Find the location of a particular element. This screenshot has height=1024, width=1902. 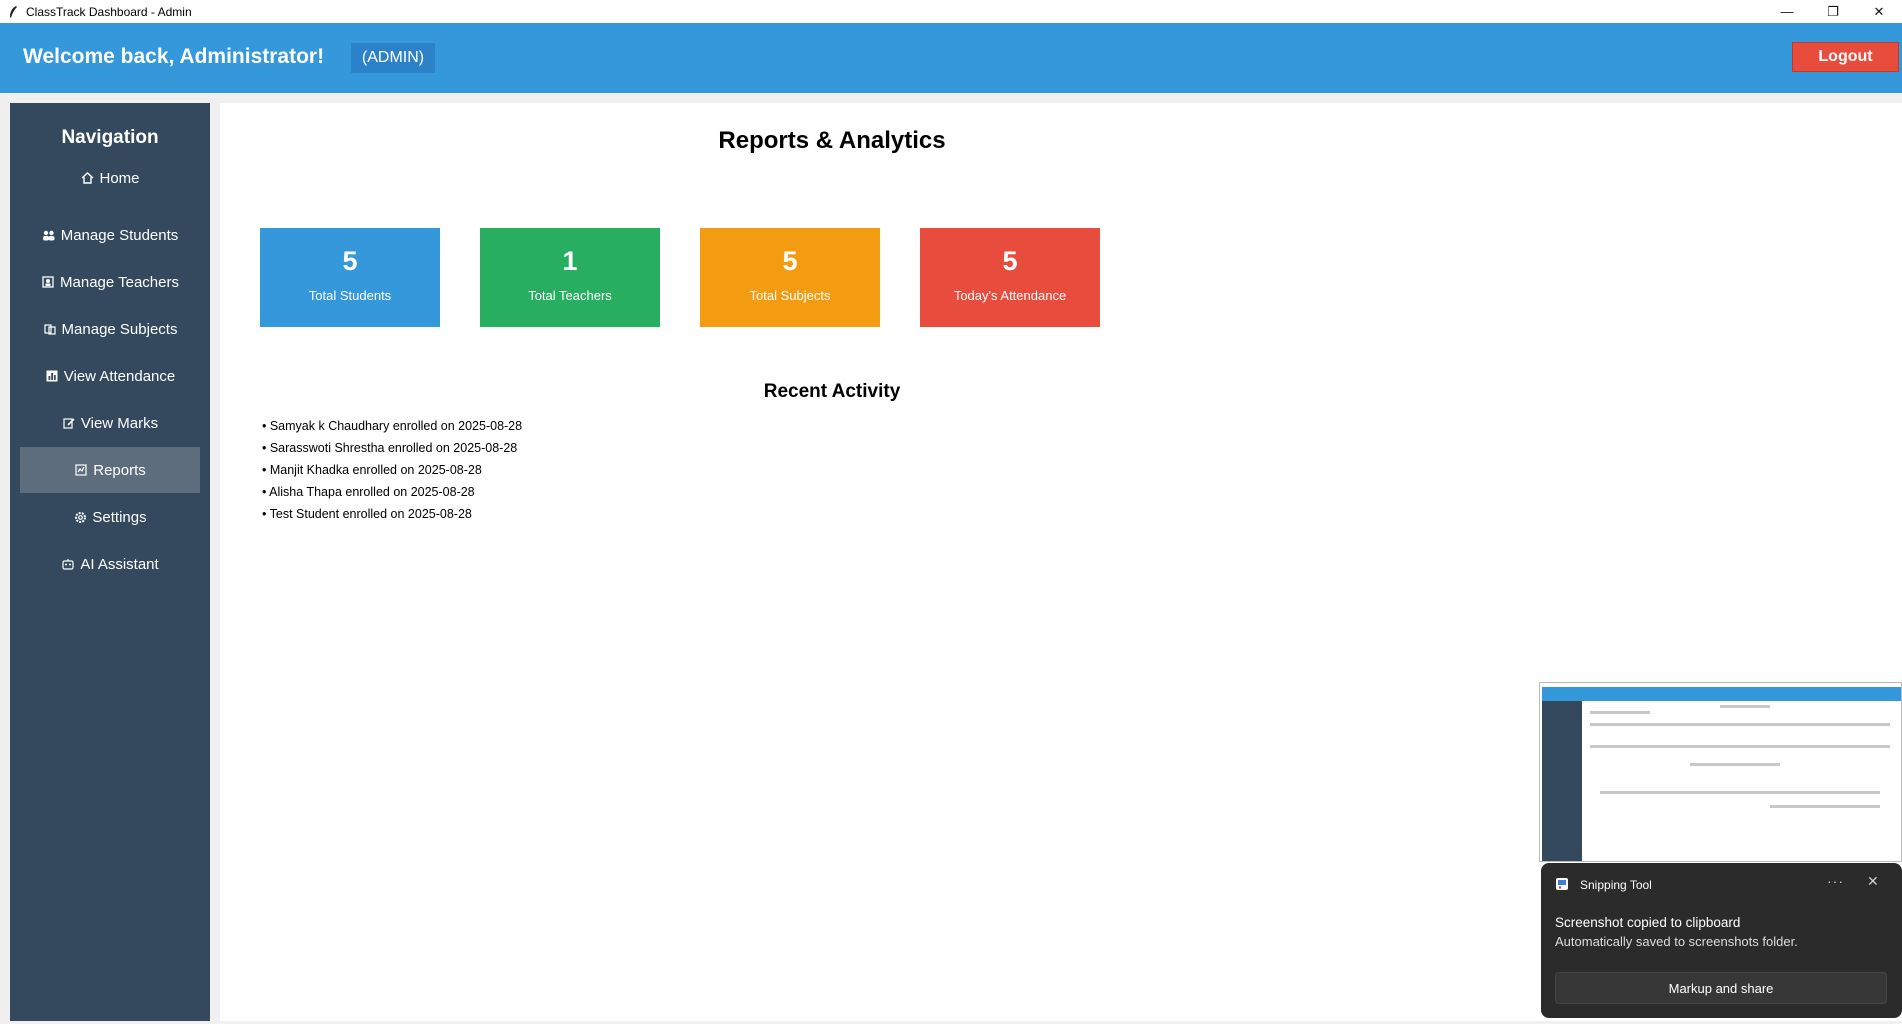

sidebar-item-label: AI Assistant is located at coordinates (119, 564).